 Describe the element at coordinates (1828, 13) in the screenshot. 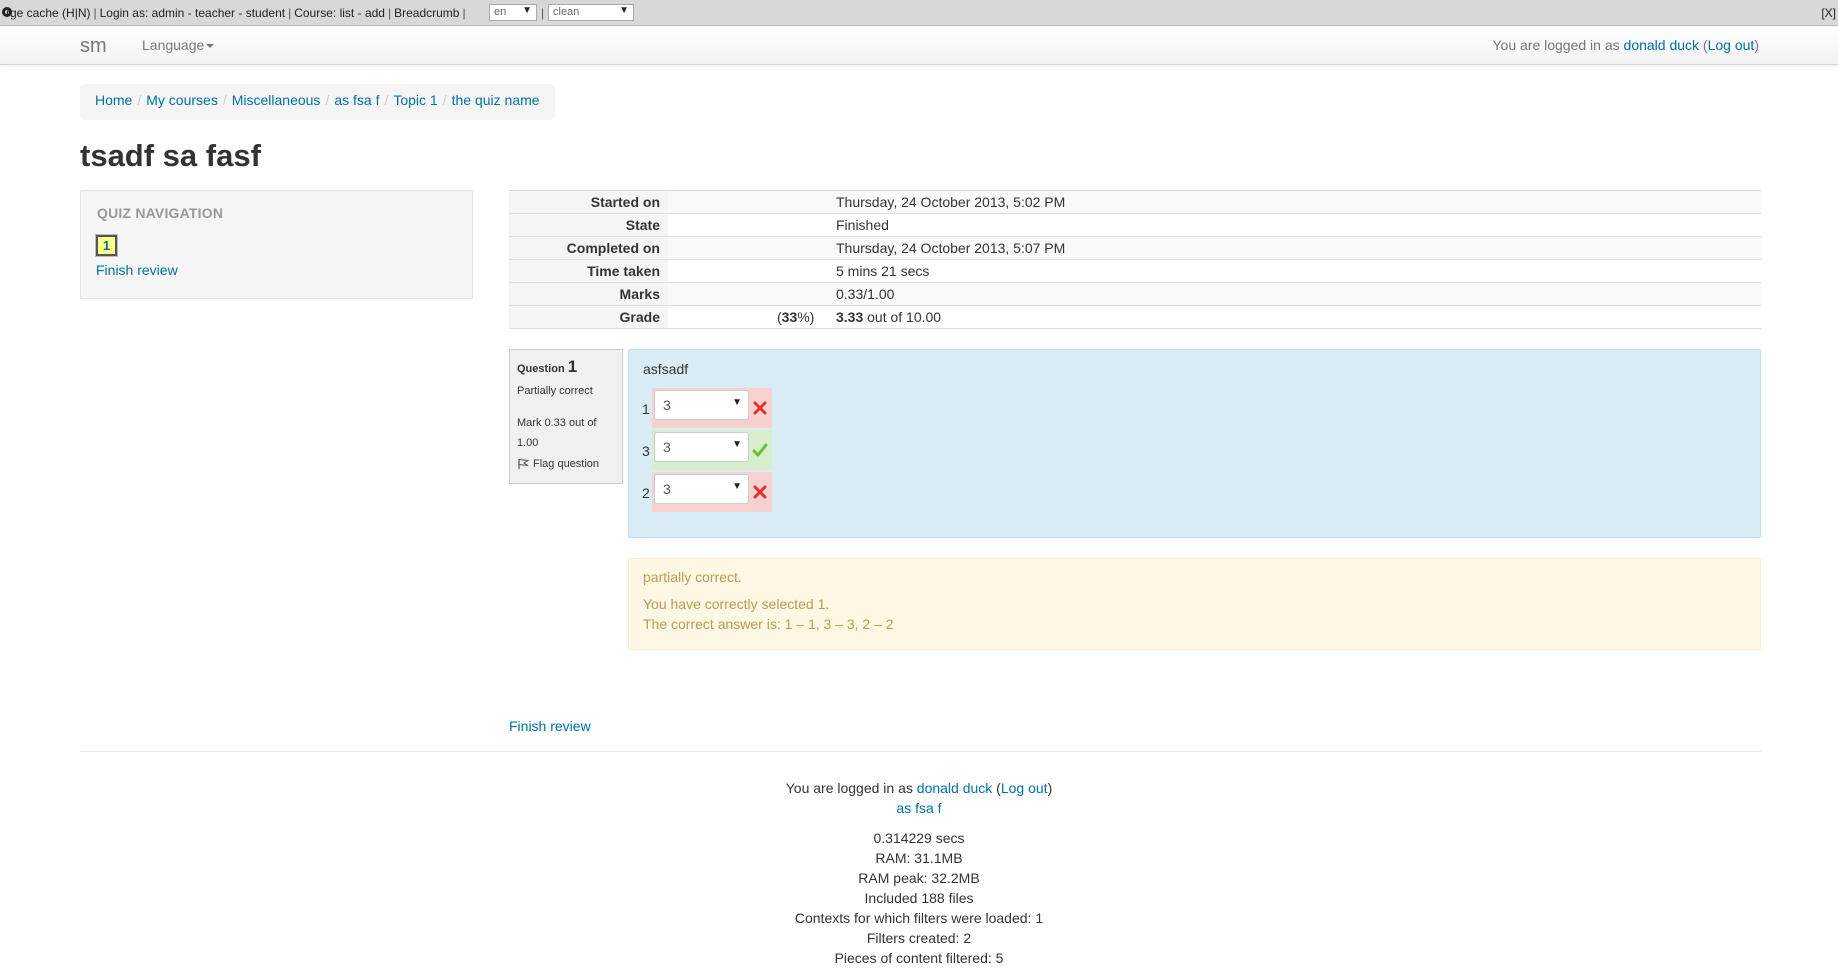

I see `dev-toolbar-close-button: [X]` at that location.